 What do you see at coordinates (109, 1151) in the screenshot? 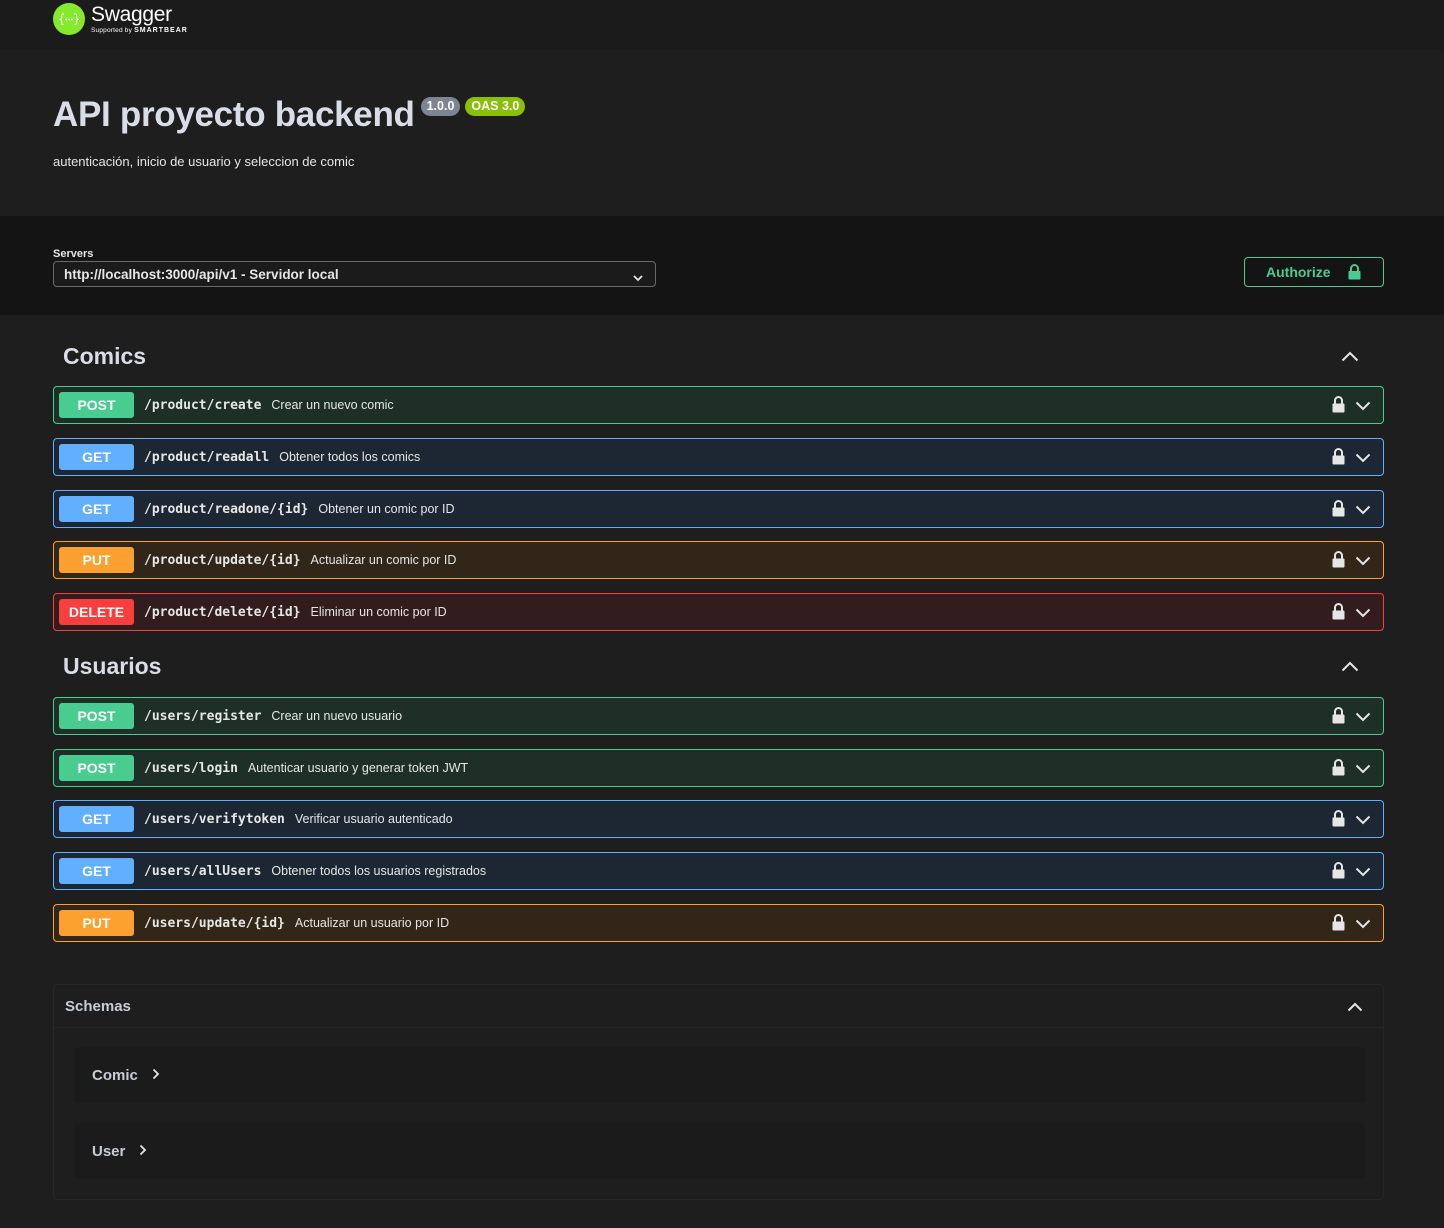
I see `schema-name: User` at bounding box center [109, 1151].